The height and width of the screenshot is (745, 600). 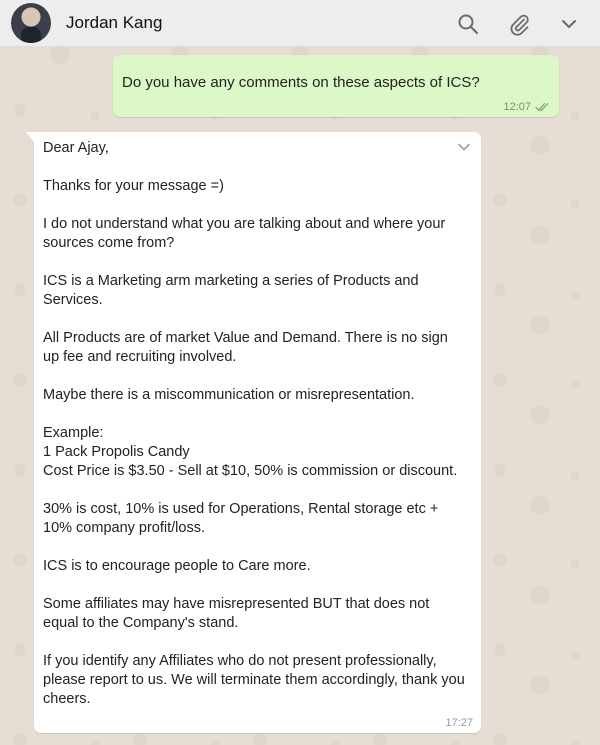 I want to click on outgoing-message-time: 12:07, so click(x=517, y=107).